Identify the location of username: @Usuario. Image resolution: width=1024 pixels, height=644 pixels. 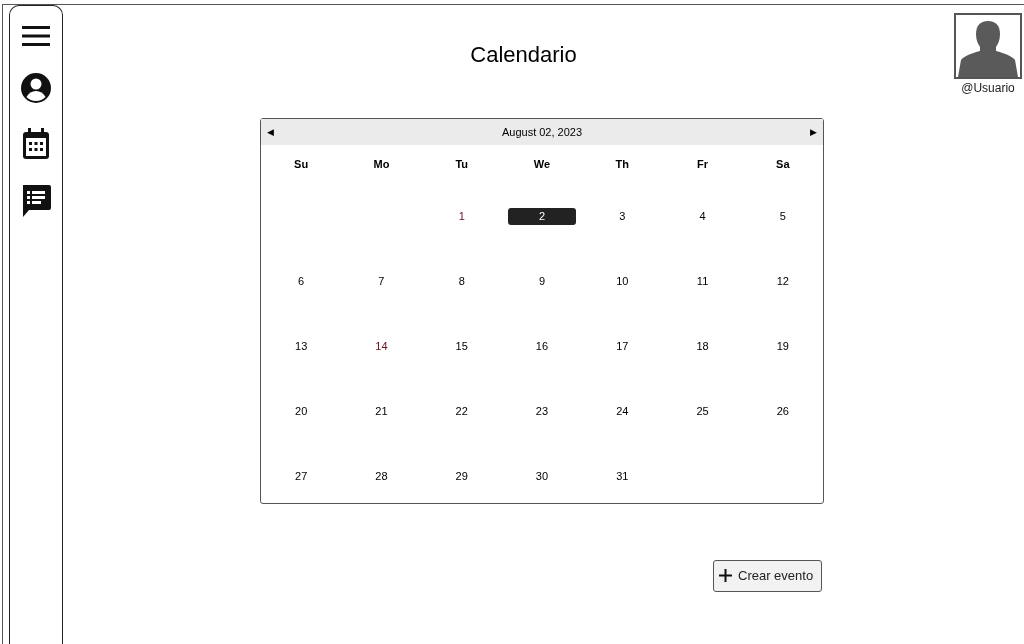
(988, 88).